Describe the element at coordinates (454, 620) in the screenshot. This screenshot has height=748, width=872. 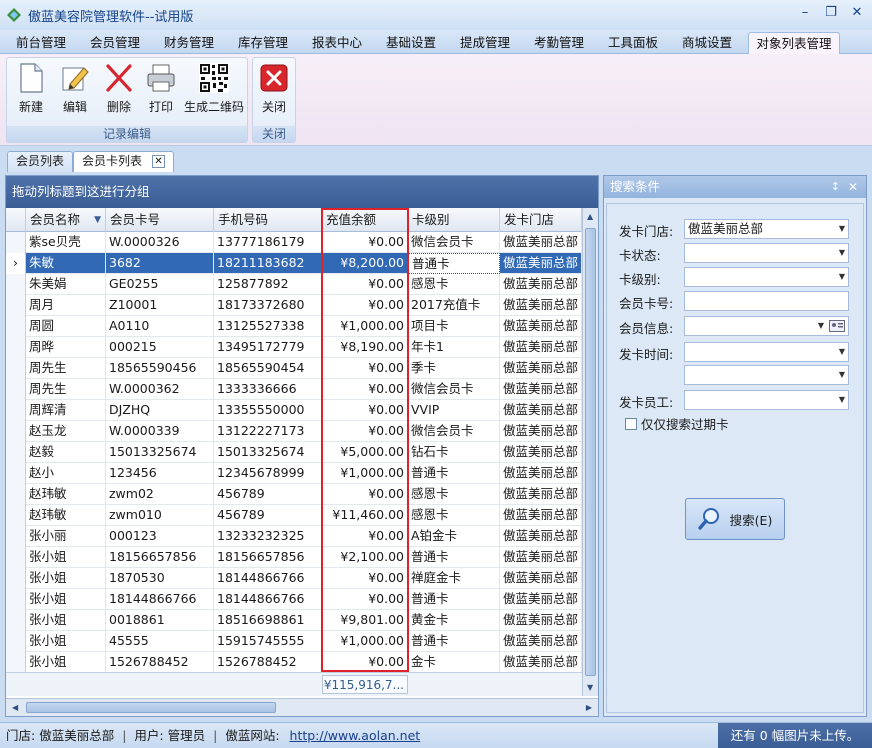
I see `cell-card-level: 黄金卡` at that location.